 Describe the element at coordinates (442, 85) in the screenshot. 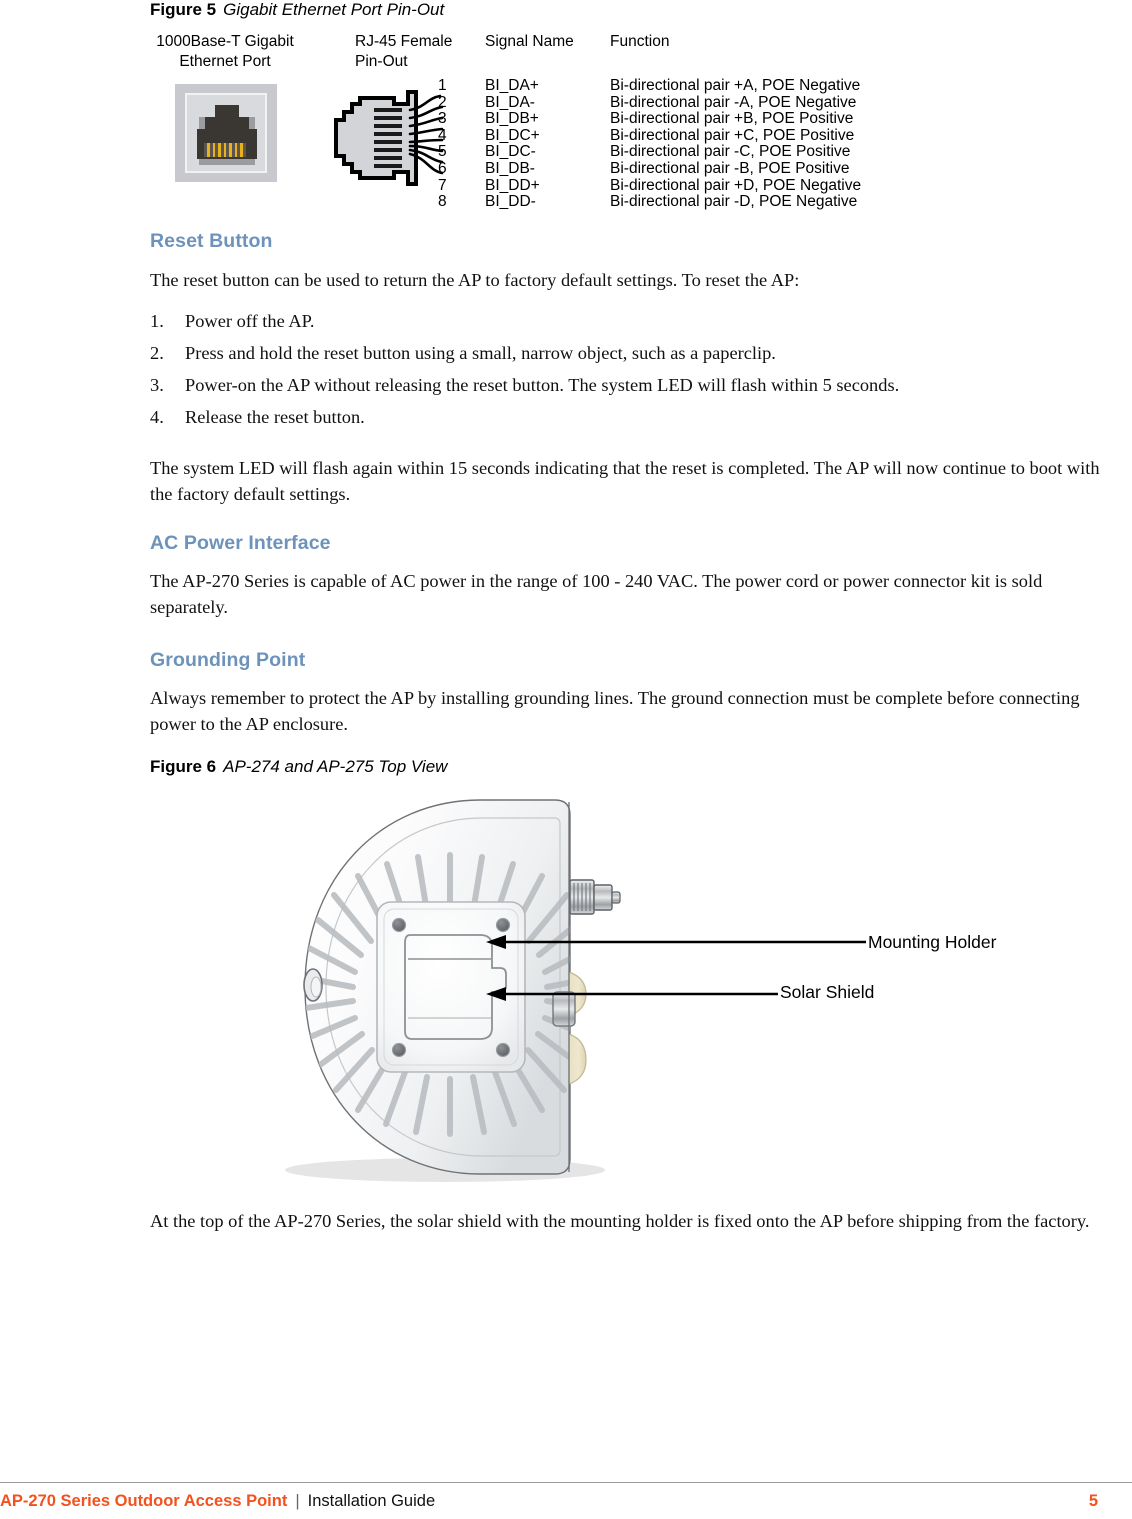

I see `pin-number: 1` at that location.